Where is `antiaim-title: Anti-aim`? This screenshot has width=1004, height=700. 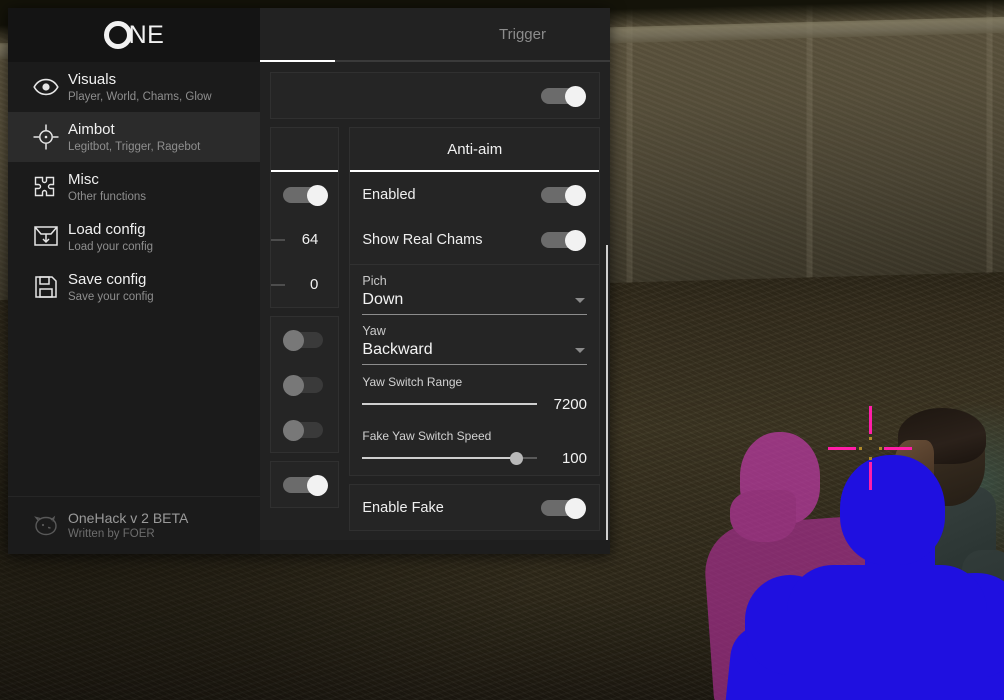 antiaim-title: Anti-aim is located at coordinates (474, 150).